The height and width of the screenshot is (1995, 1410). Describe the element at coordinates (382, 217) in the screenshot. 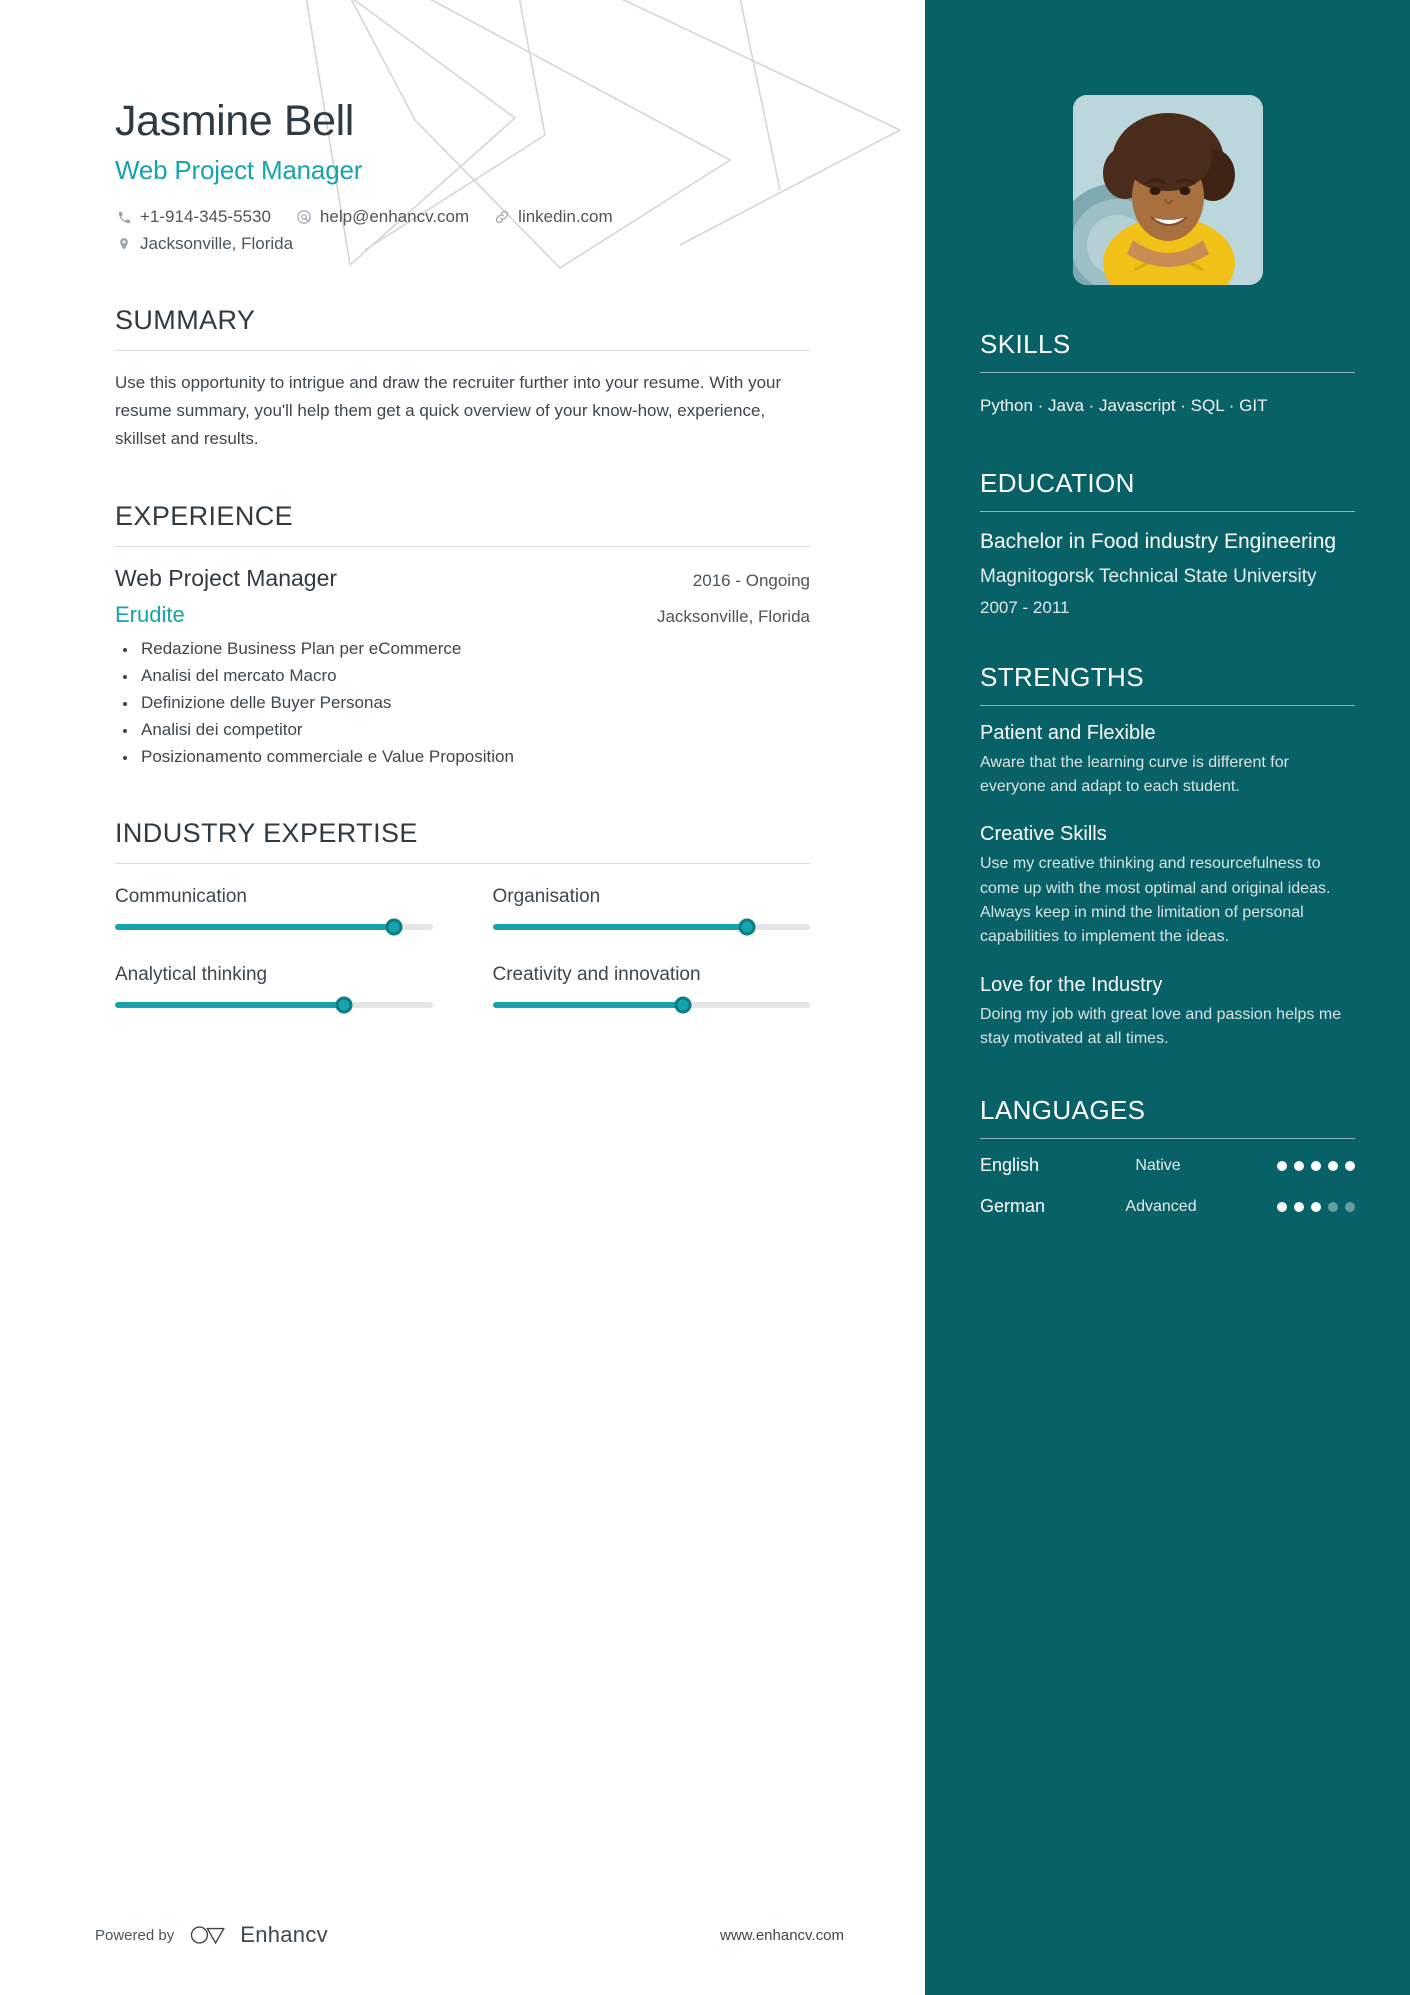

I see `contact-email: help@enhancv.com` at that location.